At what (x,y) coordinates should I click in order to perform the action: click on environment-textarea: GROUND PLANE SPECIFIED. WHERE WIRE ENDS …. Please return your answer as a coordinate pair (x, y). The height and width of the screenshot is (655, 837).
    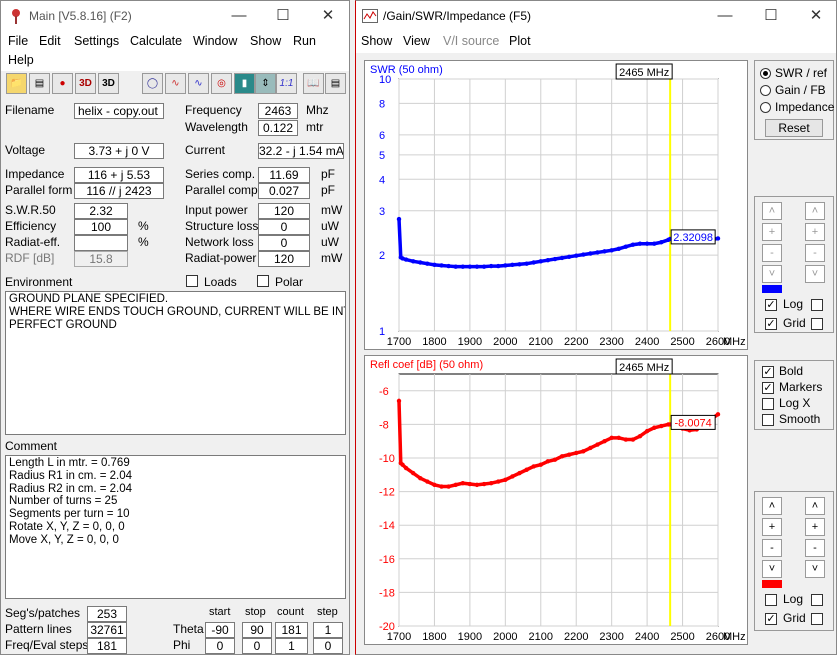
    Looking at the image, I should click on (175, 363).